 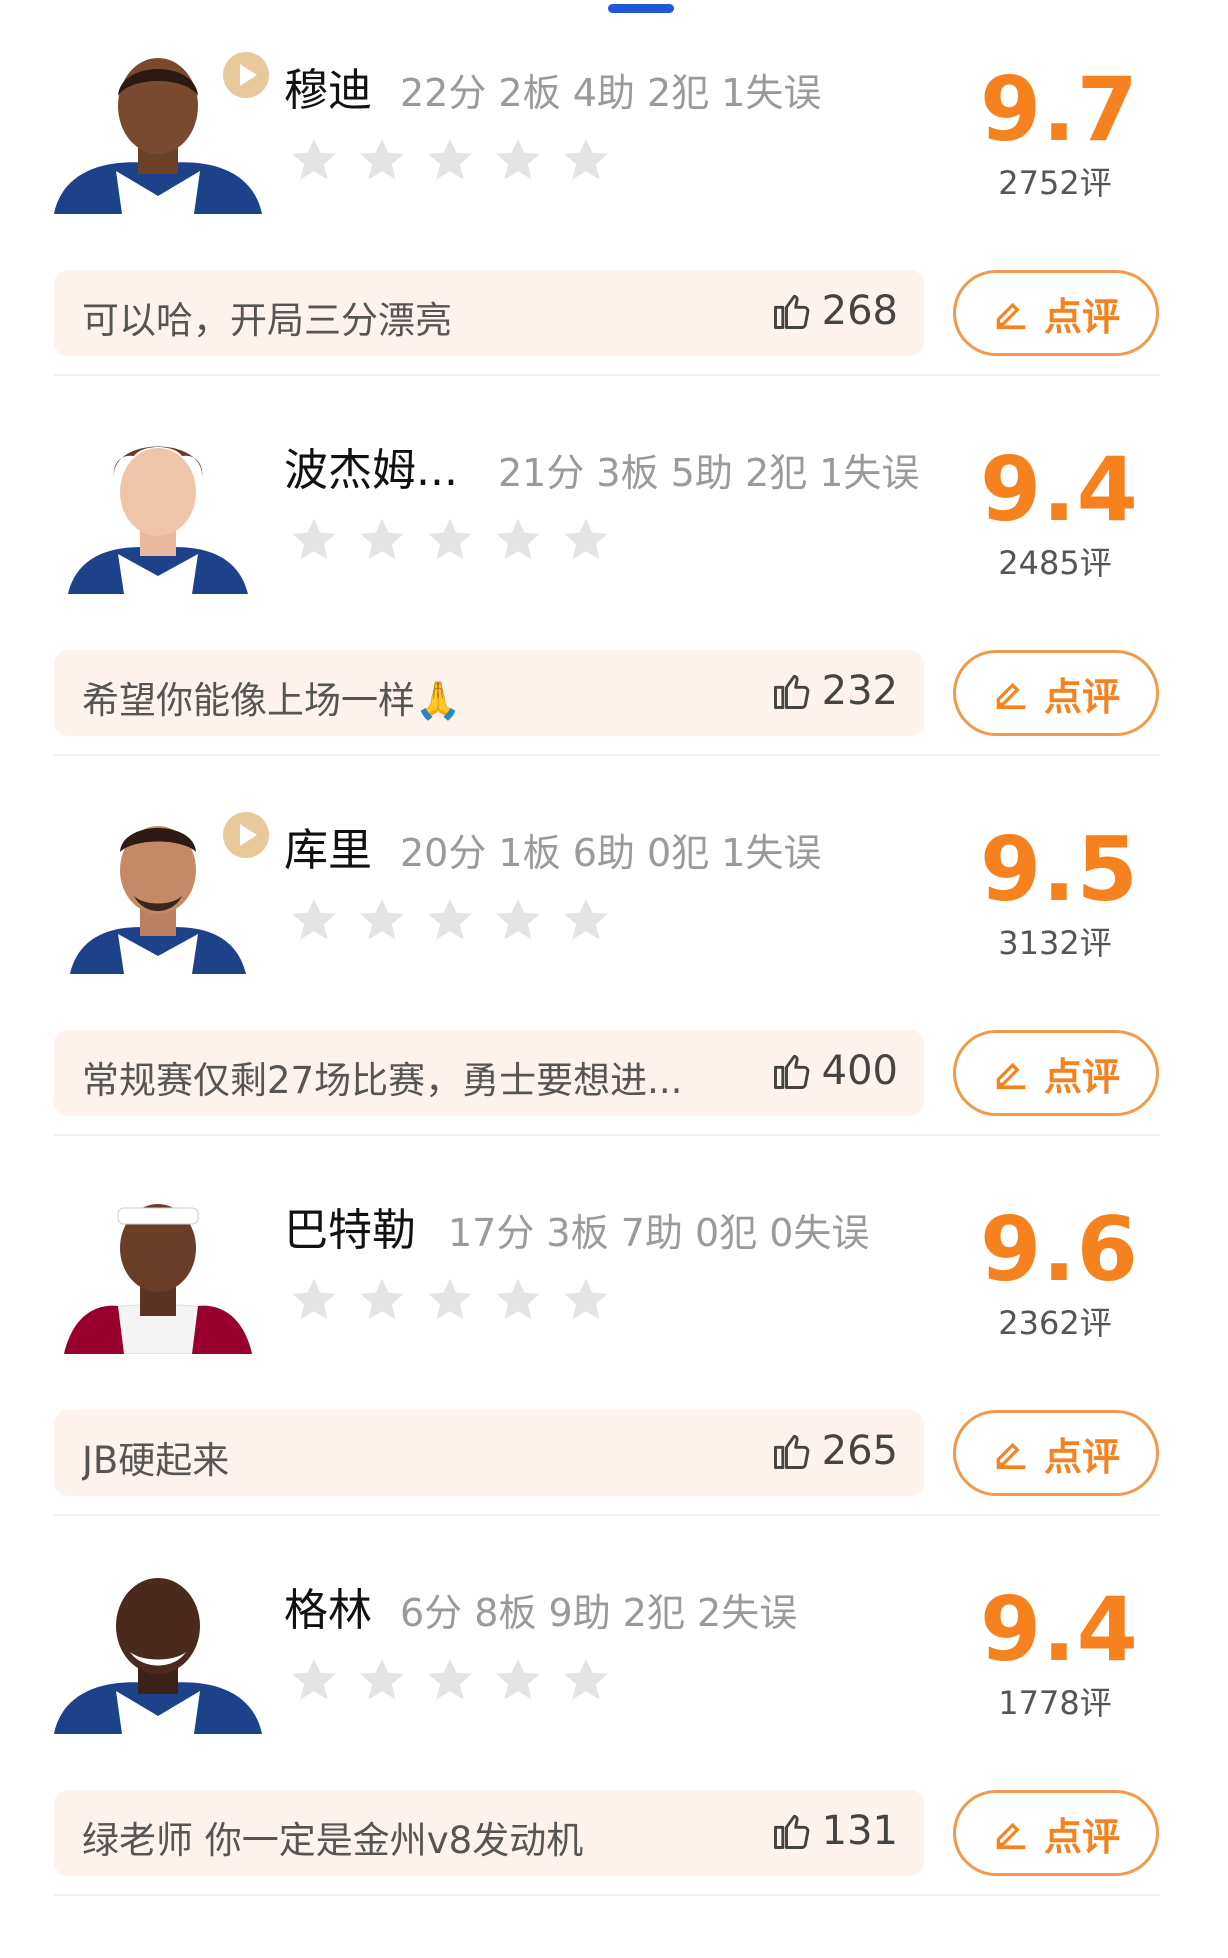 What do you see at coordinates (1059, 869) in the screenshot?
I see `player-score: 9.5` at bounding box center [1059, 869].